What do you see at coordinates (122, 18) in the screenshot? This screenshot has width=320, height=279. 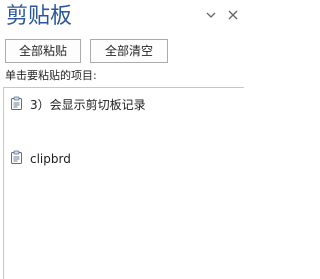 I see `pane-header: 剪贴板` at bounding box center [122, 18].